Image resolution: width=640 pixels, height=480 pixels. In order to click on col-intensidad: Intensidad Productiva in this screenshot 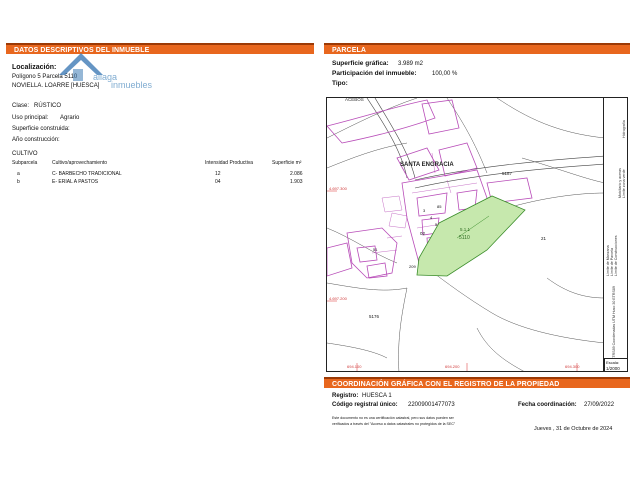, I will do `click(229, 163)`.